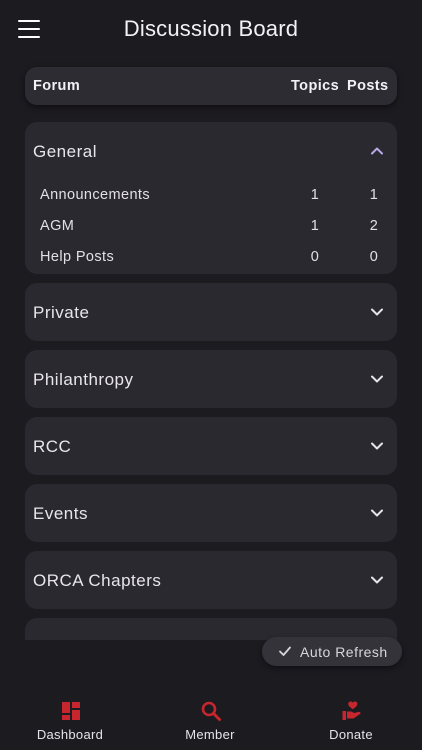 This screenshot has width=422, height=750. I want to click on subforum-name: Help Posts, so click(77, 257).